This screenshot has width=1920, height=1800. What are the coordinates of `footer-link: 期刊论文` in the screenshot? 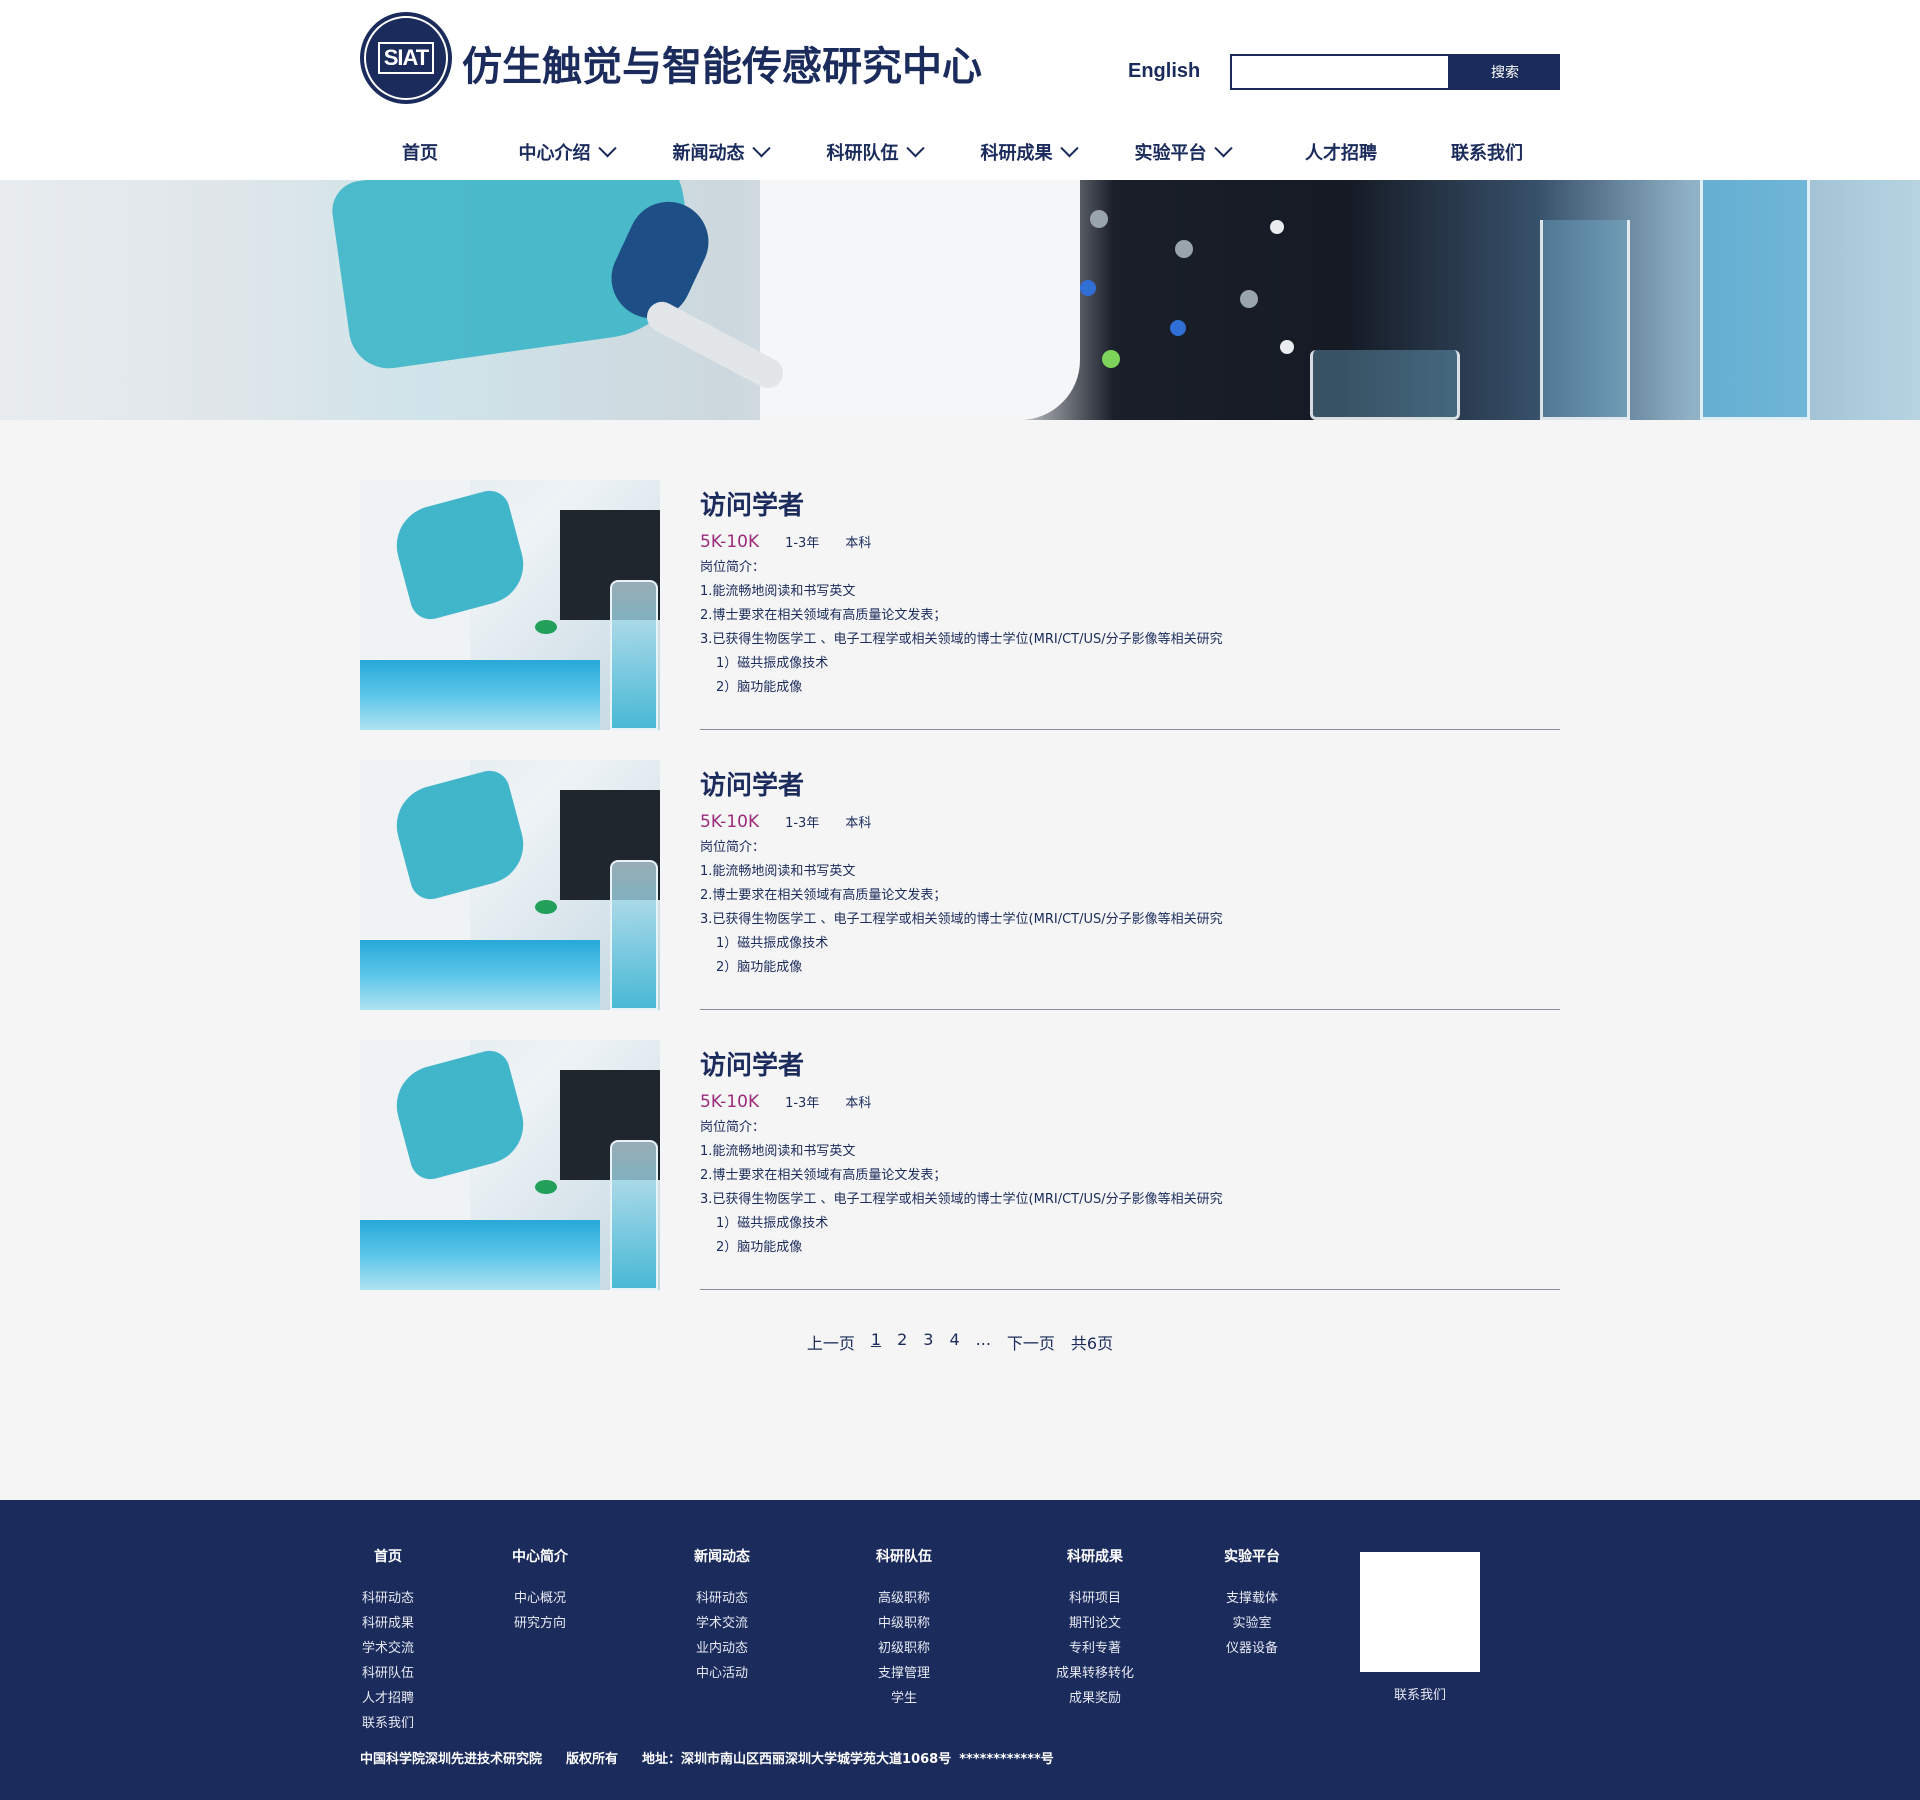 It's located at (1095, 1623).